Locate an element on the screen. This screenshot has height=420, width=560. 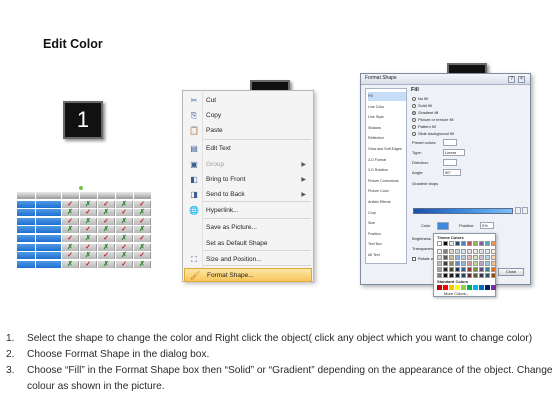
add-stop-button is located at coordinates (518, 210).